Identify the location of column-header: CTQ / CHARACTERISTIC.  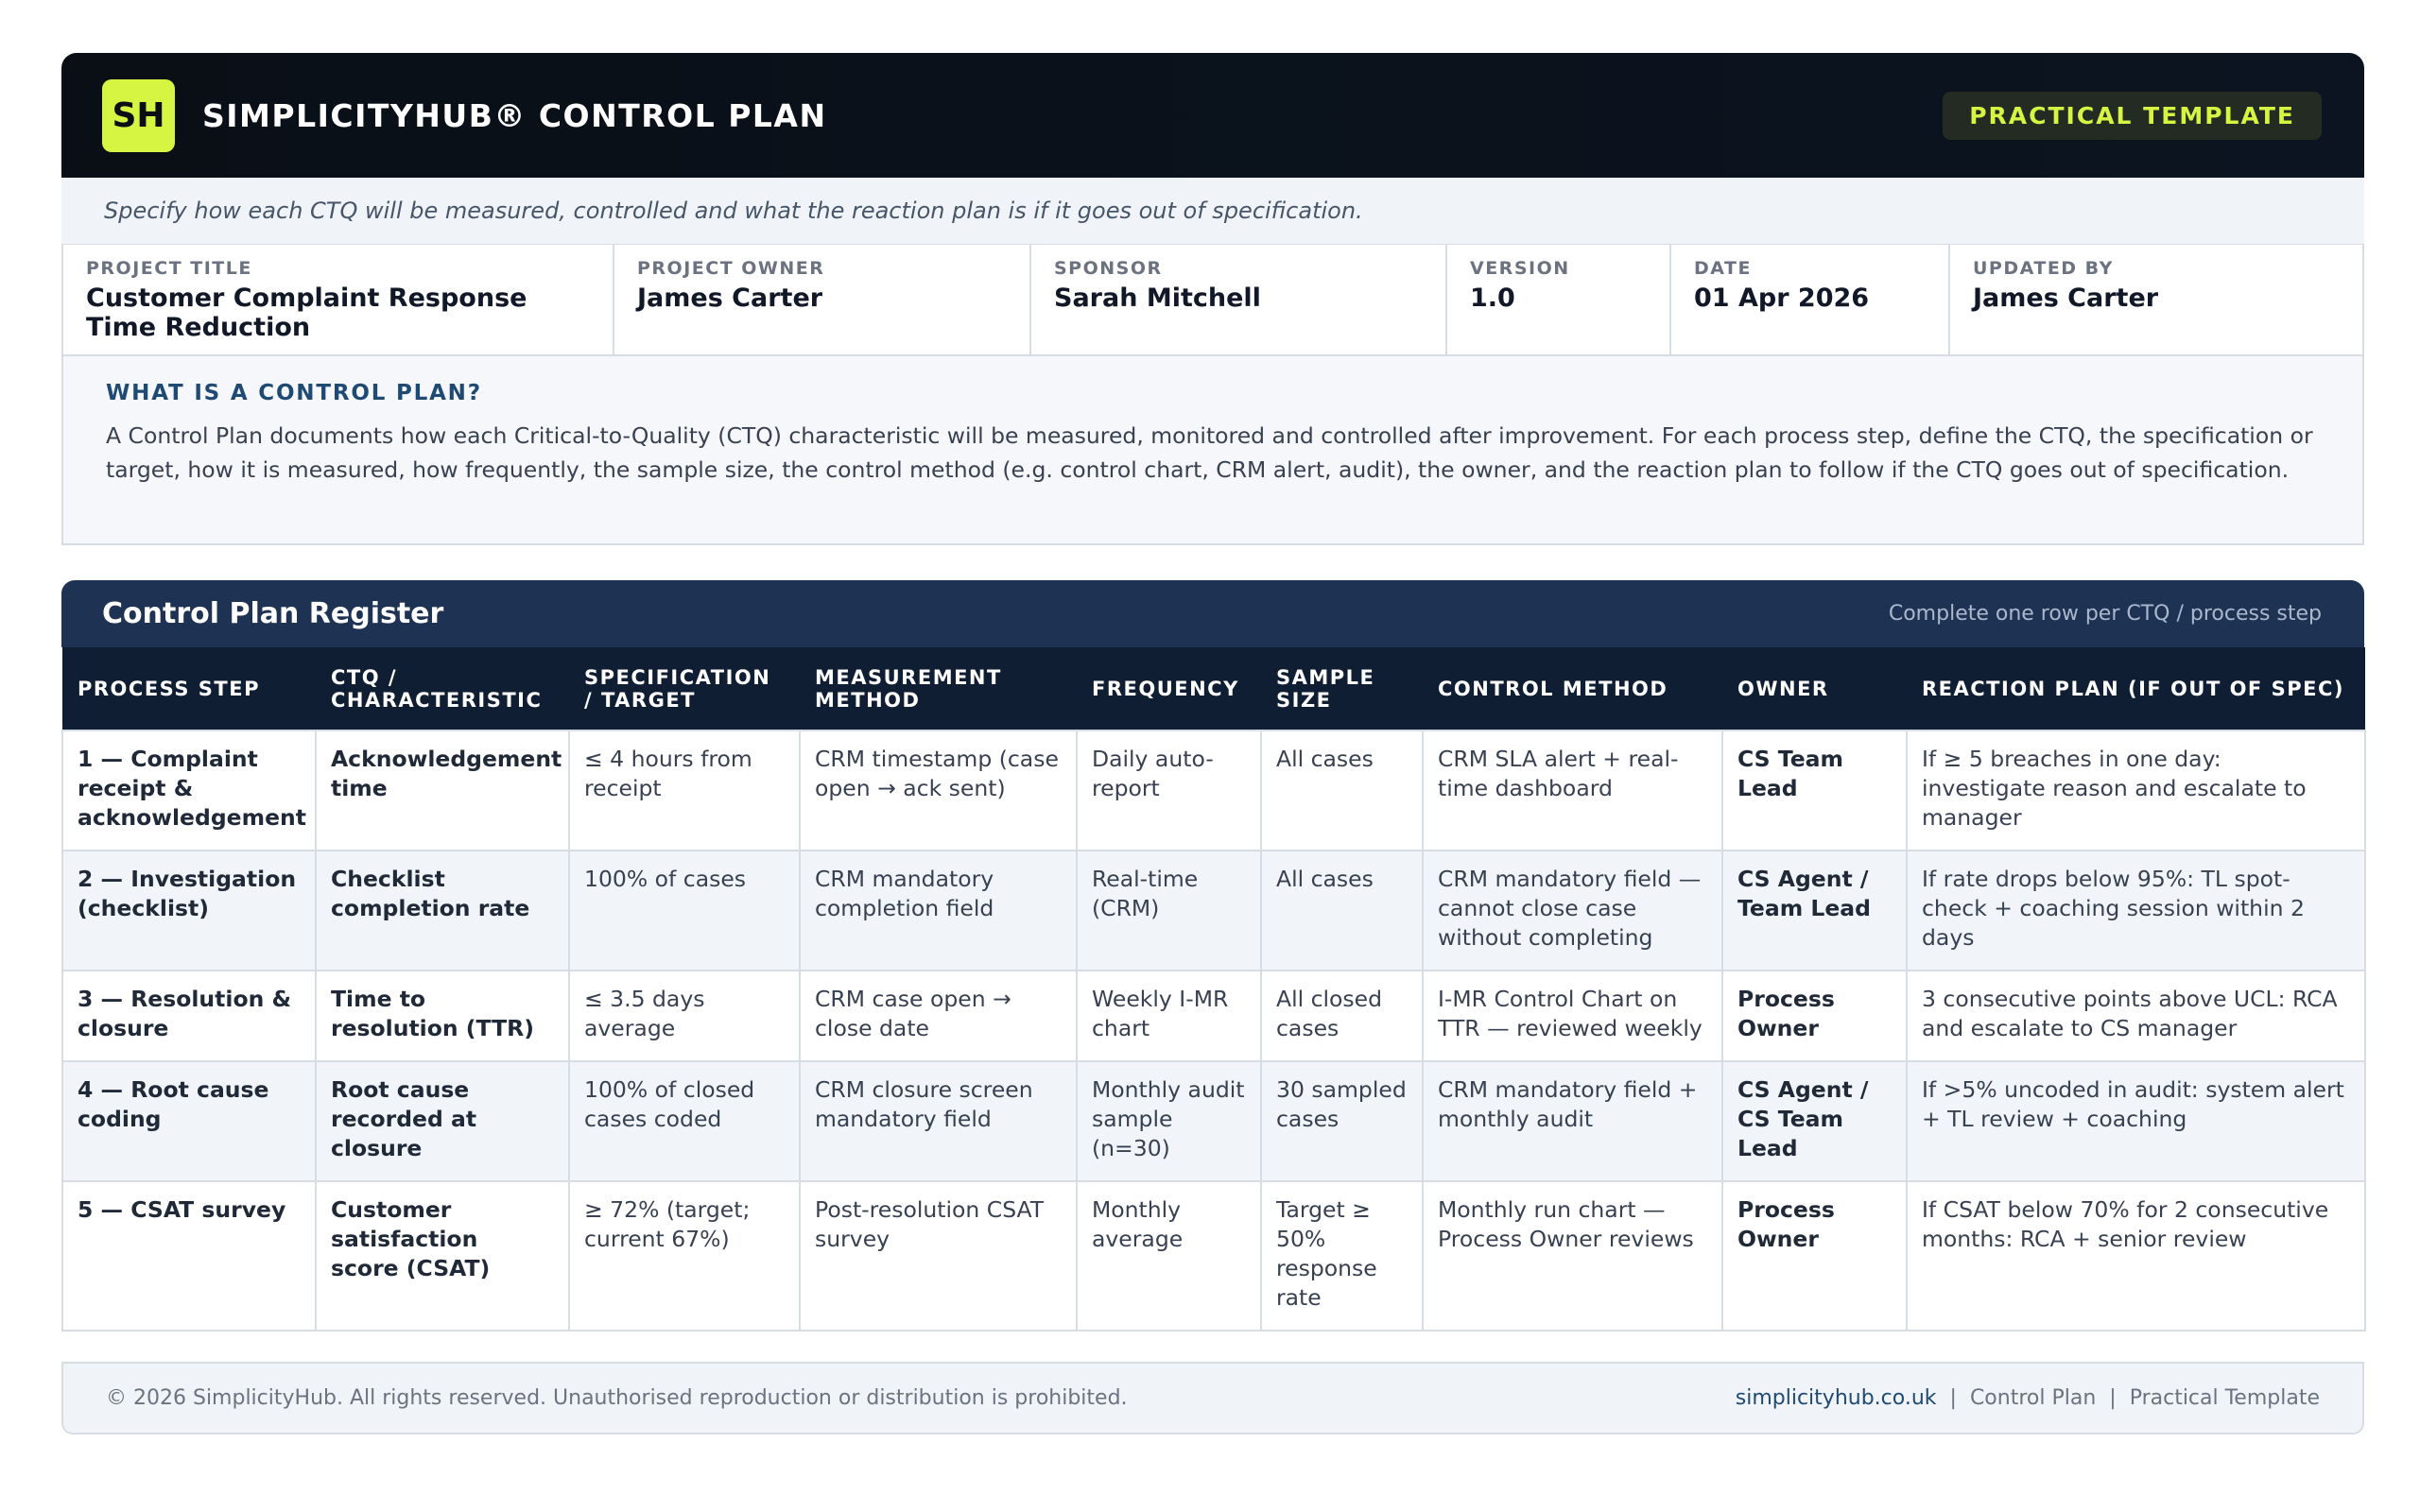
(437, 688).